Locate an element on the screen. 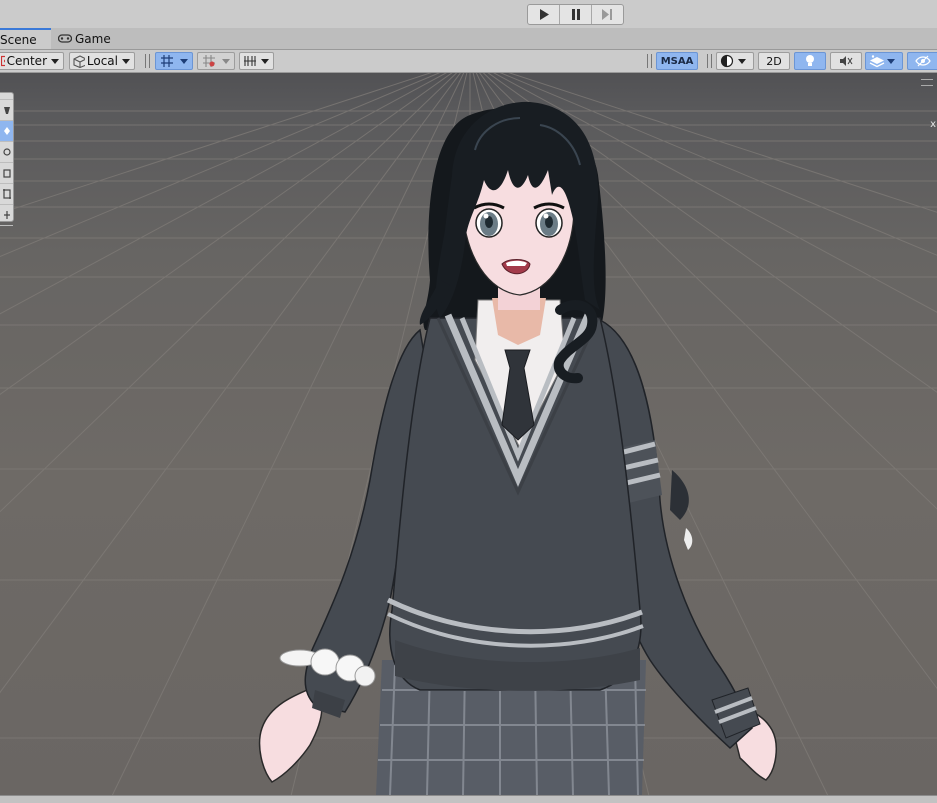  transform-tool is located at coordinates (6, 215).